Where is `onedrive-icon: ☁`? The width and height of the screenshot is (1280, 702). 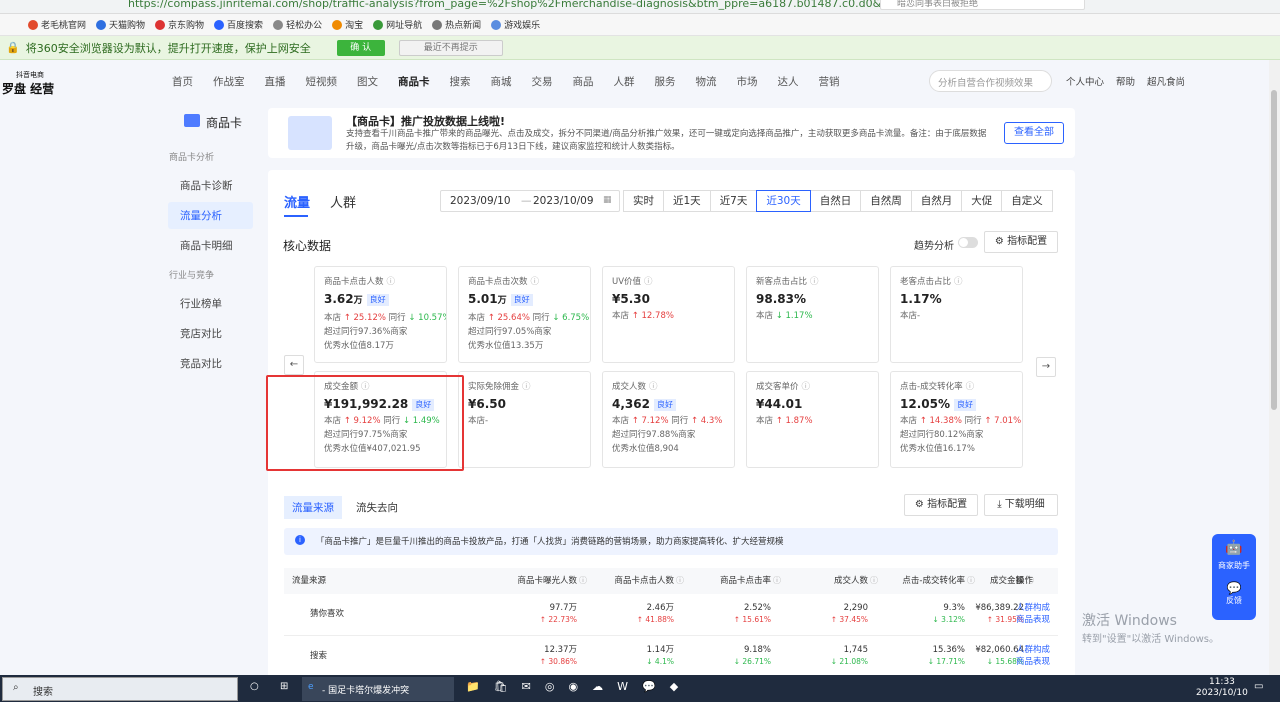
onedrive-icon: ☁ is located at coordinates (597, 686).